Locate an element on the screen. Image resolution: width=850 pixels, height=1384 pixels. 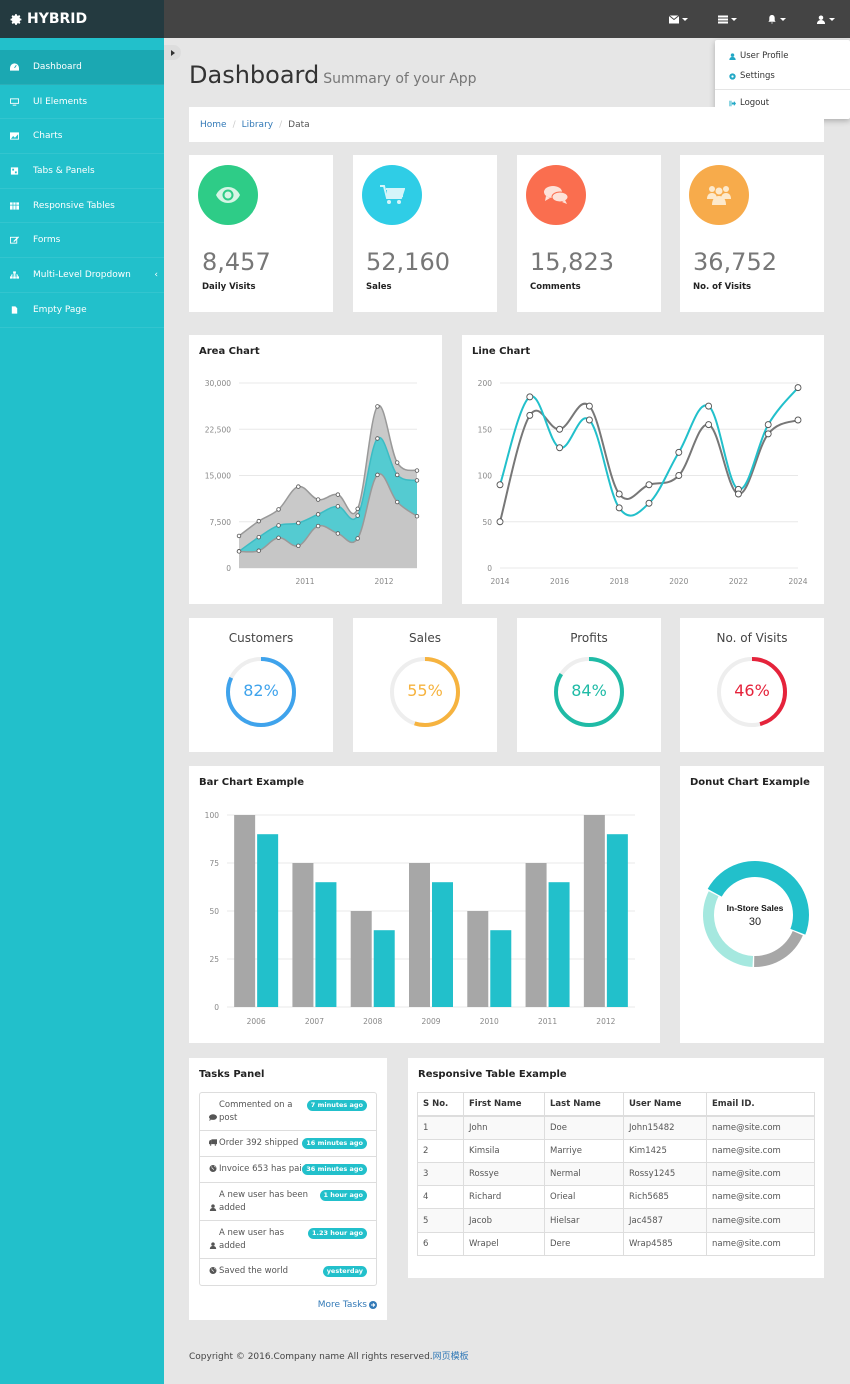
table-cell: 5 is located at coordinates (440, 1220).